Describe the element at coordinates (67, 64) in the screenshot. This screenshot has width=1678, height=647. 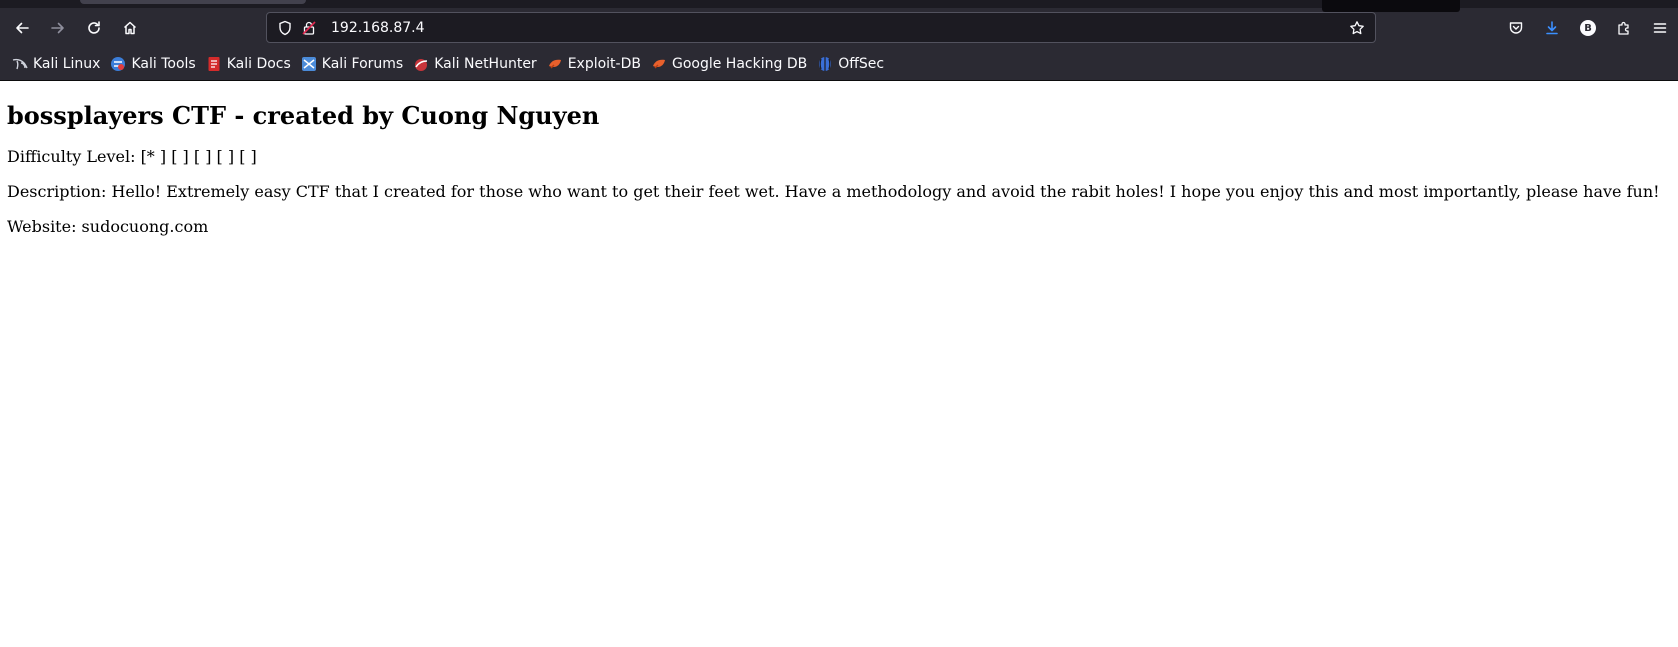
I see `bookmark-label: Kali Linux` at that location.